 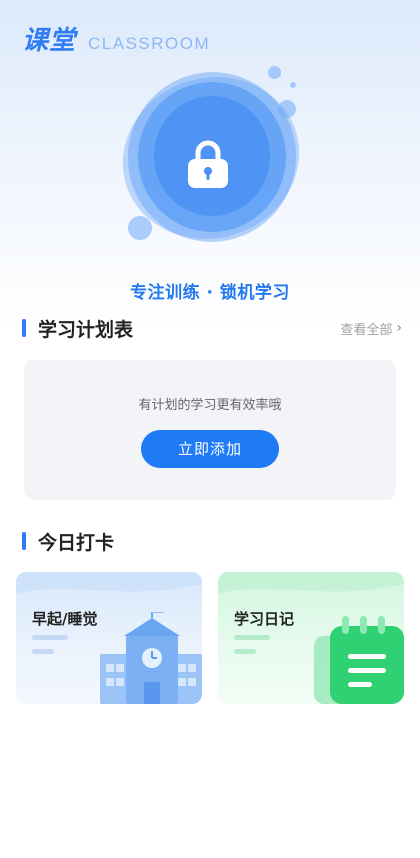 What do you see at coordinates (359, 660) in the screenshot?
I see `notebook-icon` at bounding box center [359, 660].